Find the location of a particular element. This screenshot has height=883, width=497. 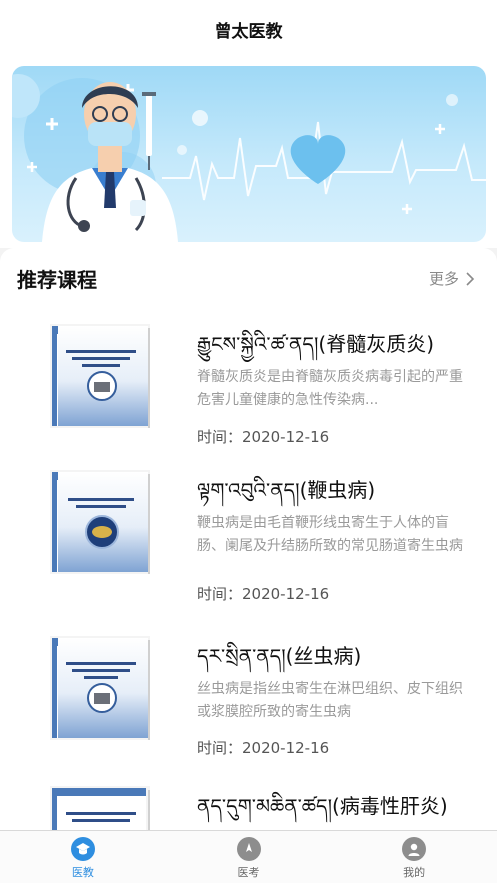

more-button: 更多 is located at coordinates (452, 278).